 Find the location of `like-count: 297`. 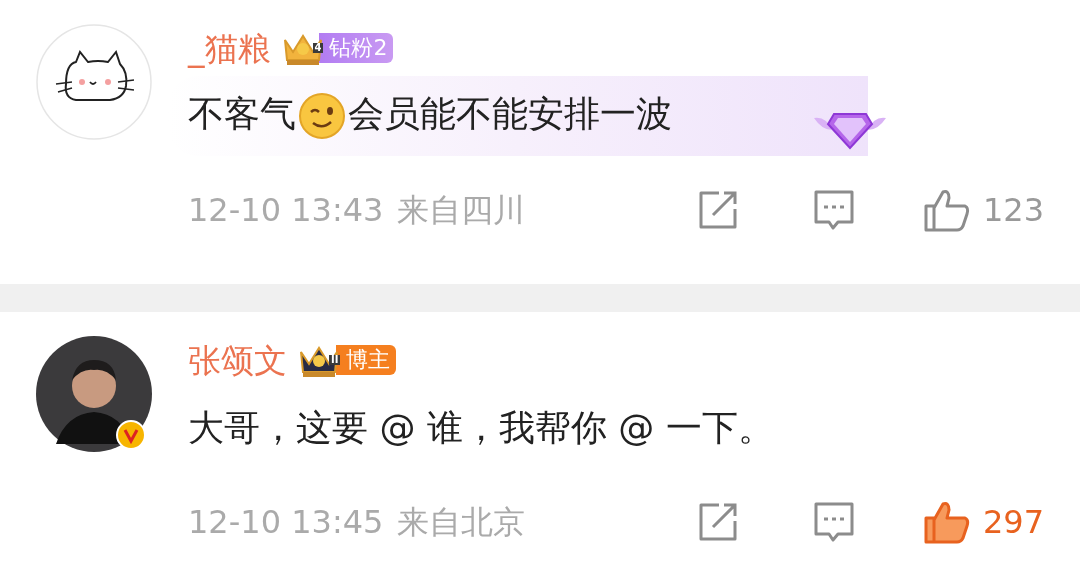

like-count: 297 is located at coordinates (1013, 522).